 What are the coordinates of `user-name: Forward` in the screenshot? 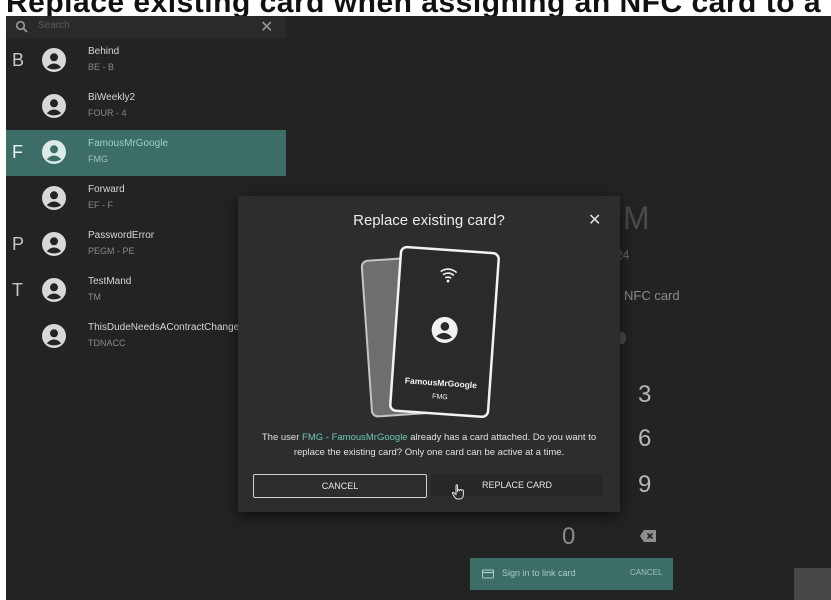 It's located at (106, 189).